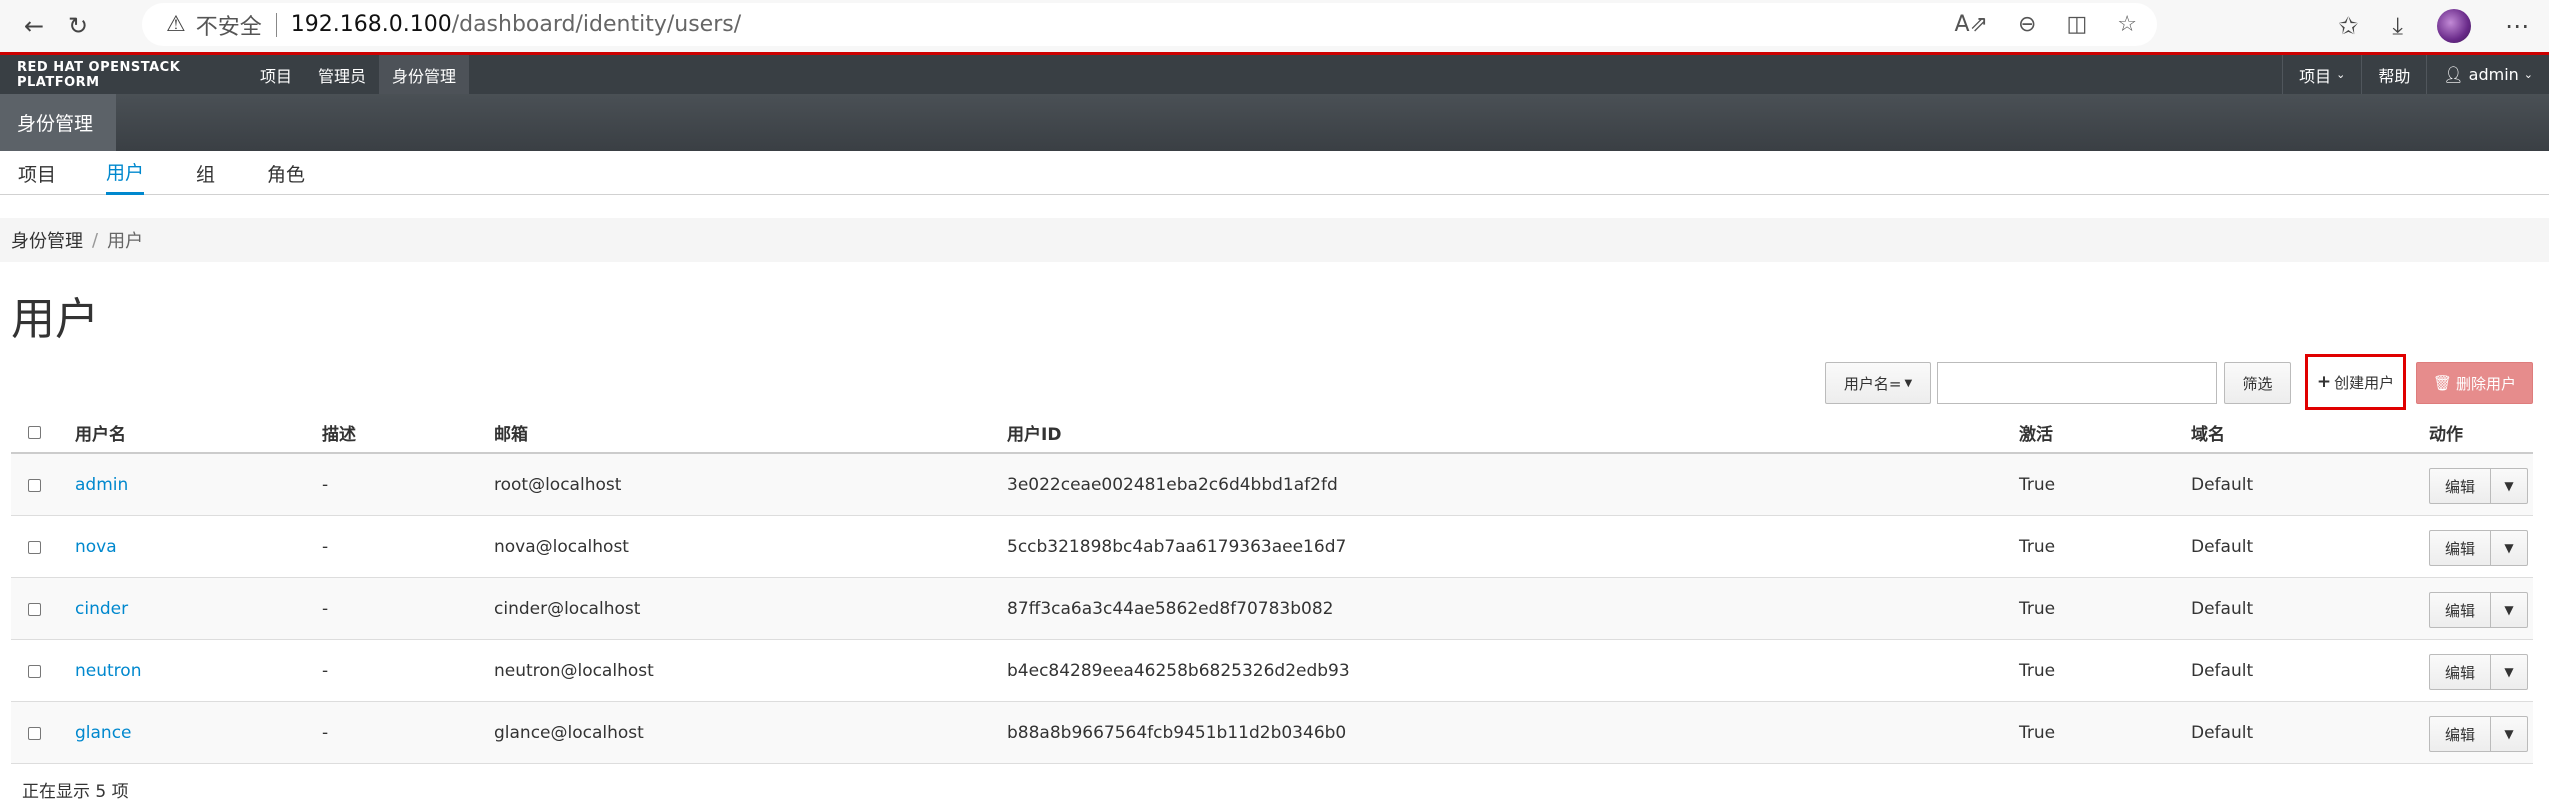  I want to click on user-name-link: neutron, so click(108, 671).